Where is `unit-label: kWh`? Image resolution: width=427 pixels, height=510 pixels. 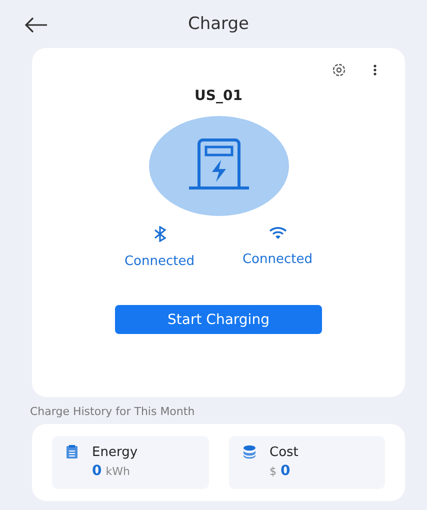 unit-label: kWh is located at coordinates (118, 471).